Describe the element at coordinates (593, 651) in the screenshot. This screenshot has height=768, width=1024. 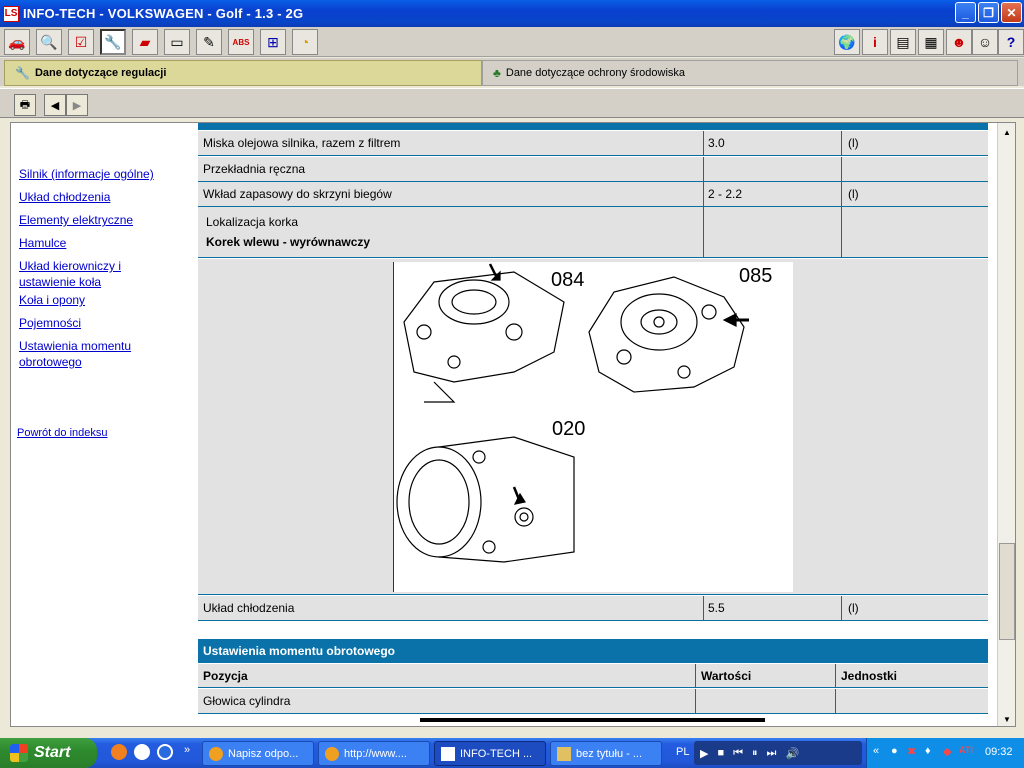
I see `torque-section-header: Ustawienia momentu obrotowego` at that location.